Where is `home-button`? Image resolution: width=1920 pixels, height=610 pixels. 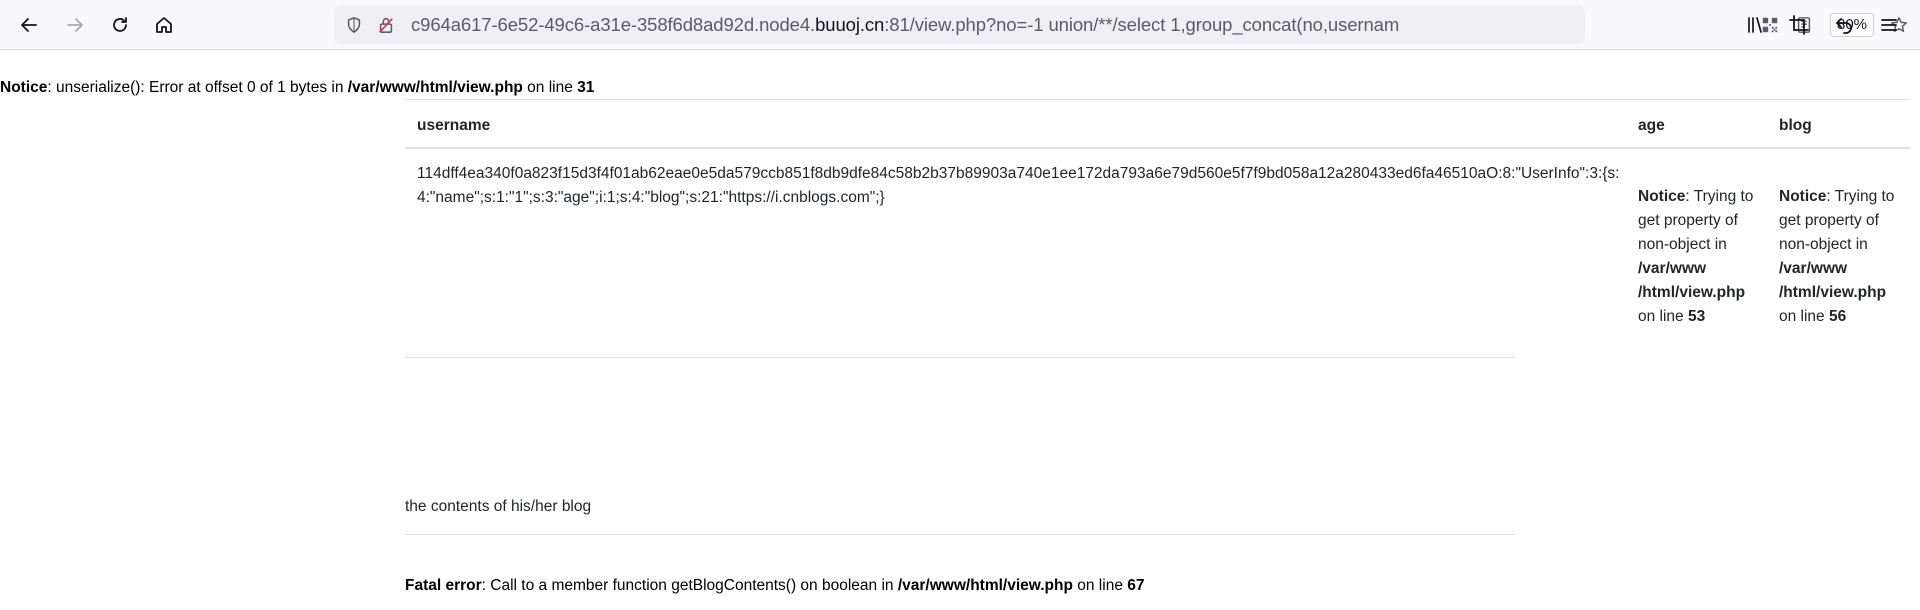 home-button is located at coordinates (164, 25).